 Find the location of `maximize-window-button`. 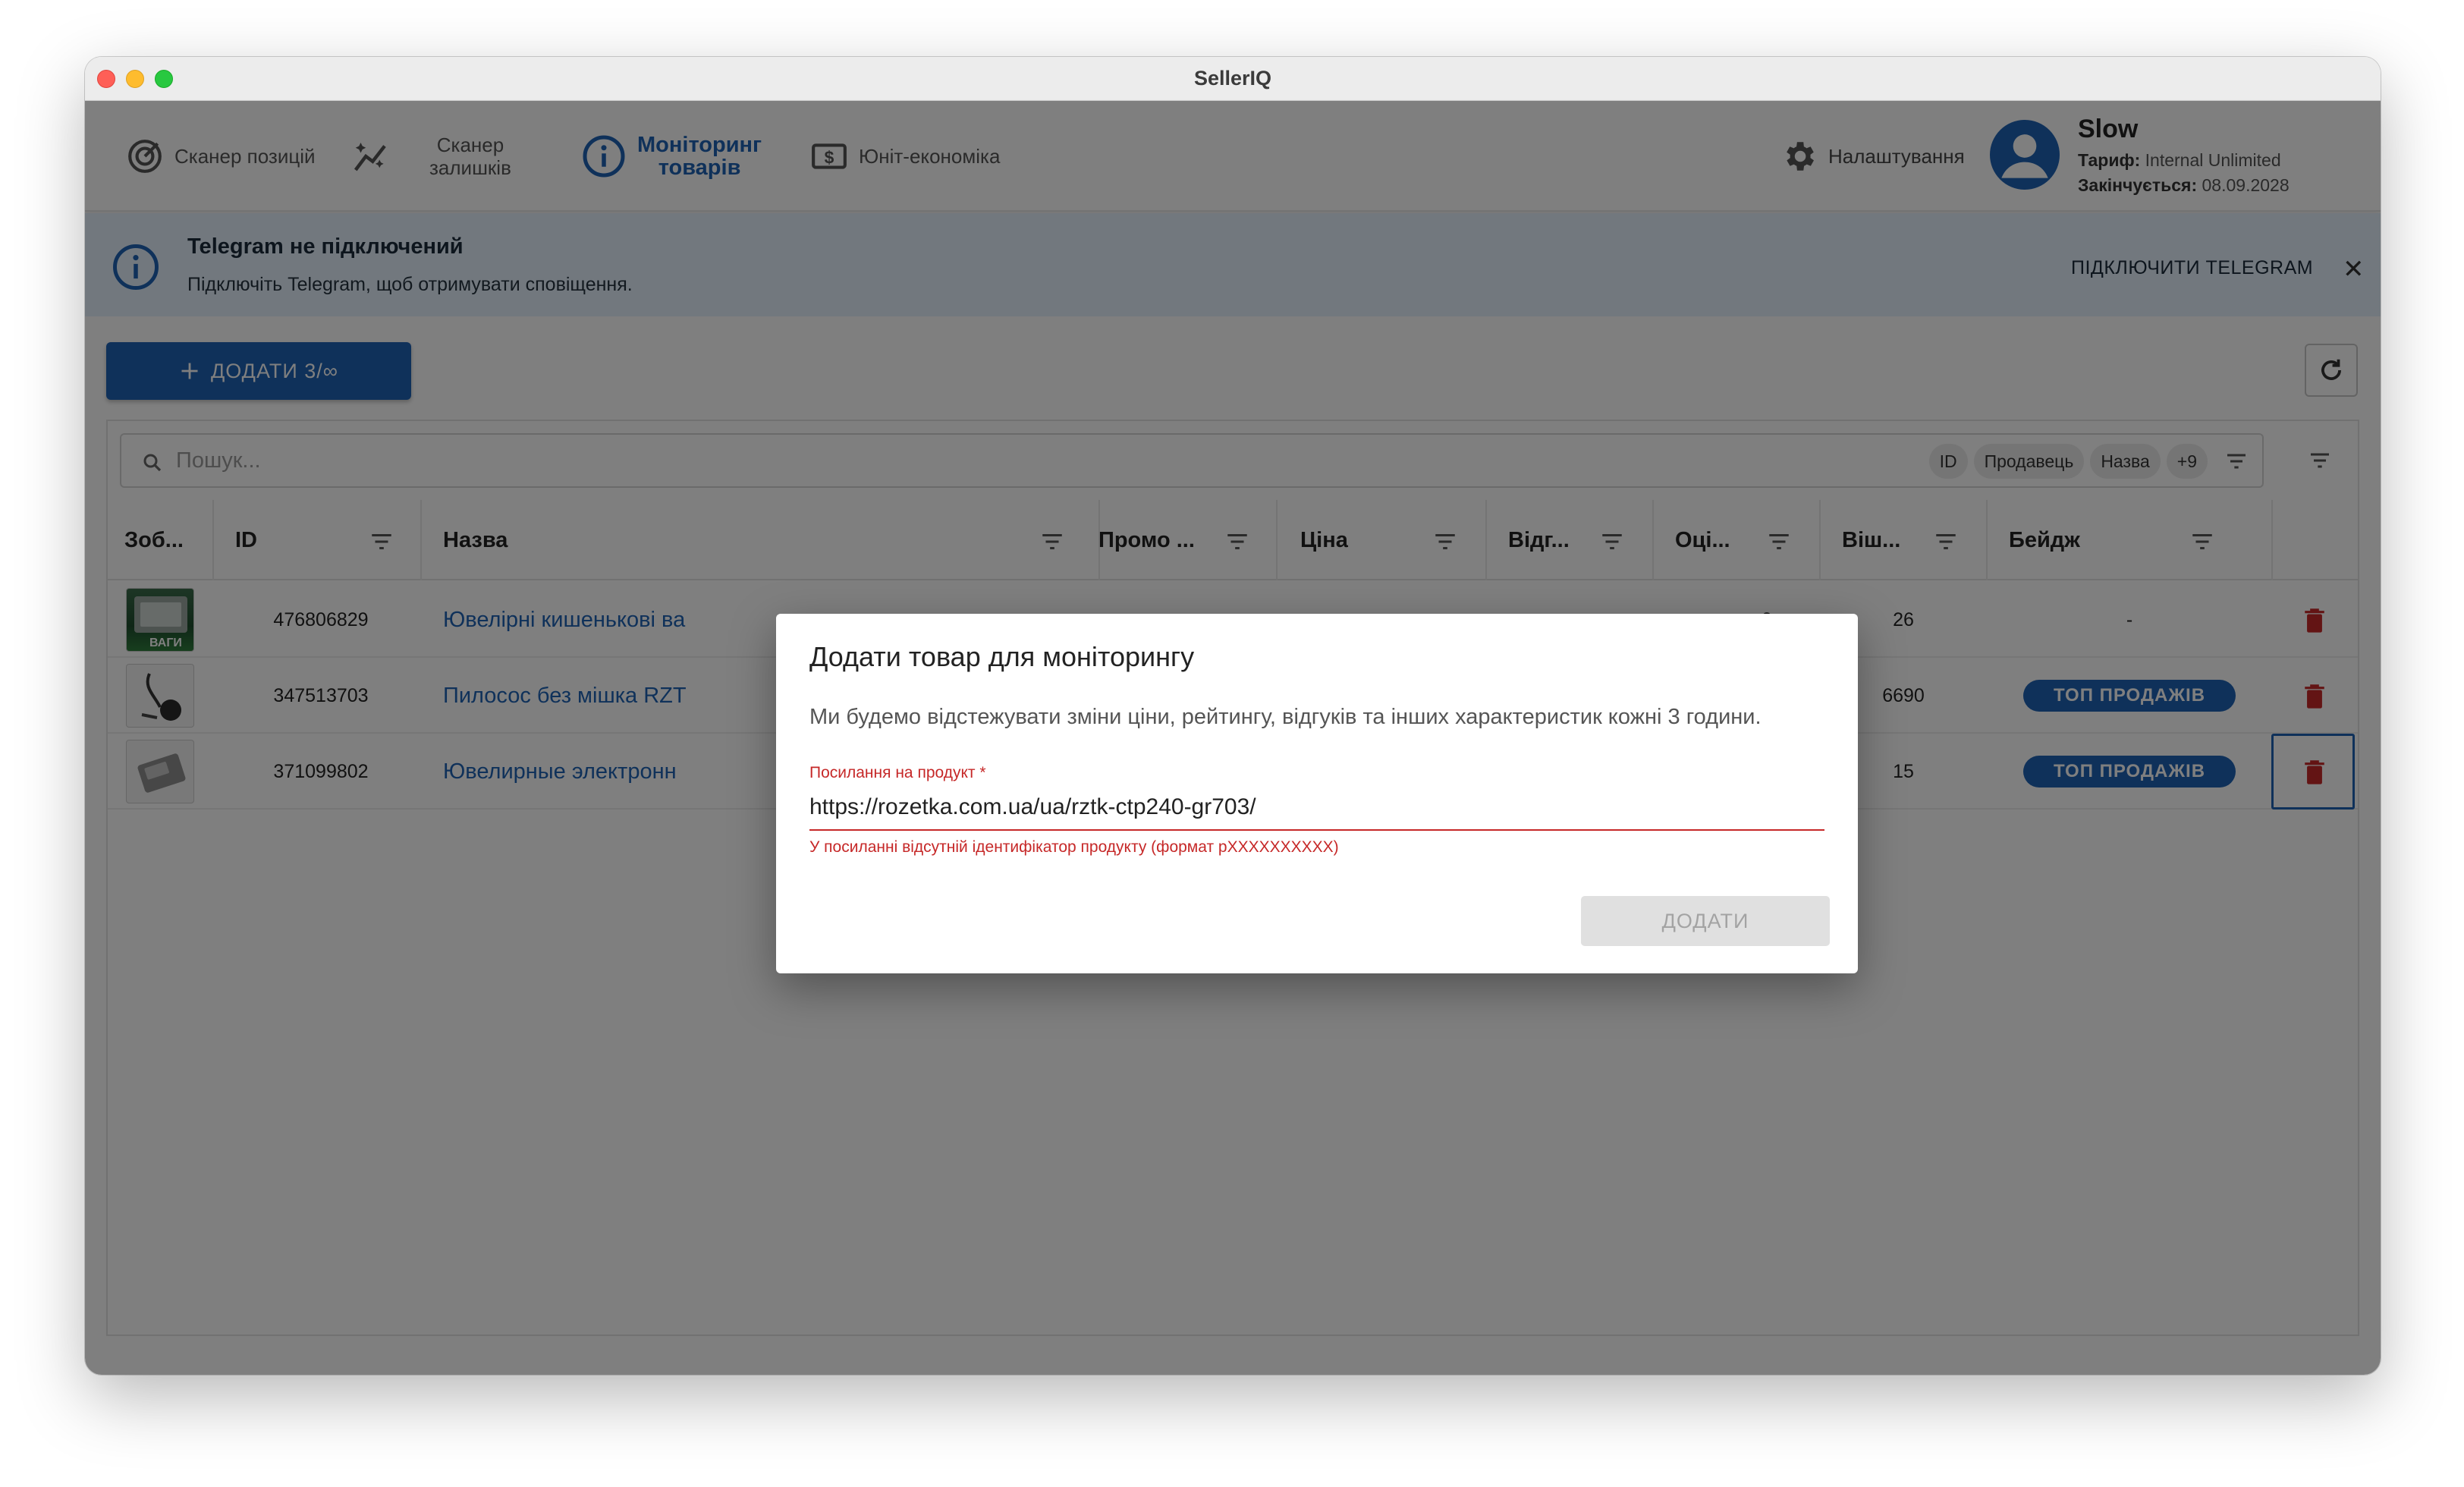

maximize-window-button is located at coordinates (164, 79).